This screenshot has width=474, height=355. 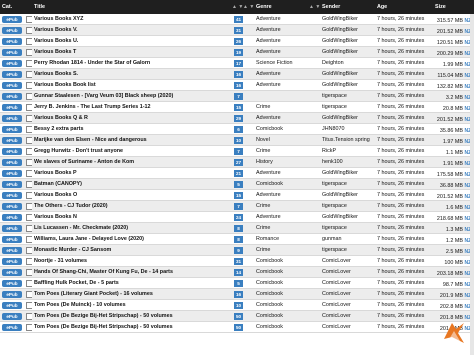 What do you see at coordinates (12, 7) in the screenshot?
I see `header-cat: Cat.` at bounding box center [12, 7].